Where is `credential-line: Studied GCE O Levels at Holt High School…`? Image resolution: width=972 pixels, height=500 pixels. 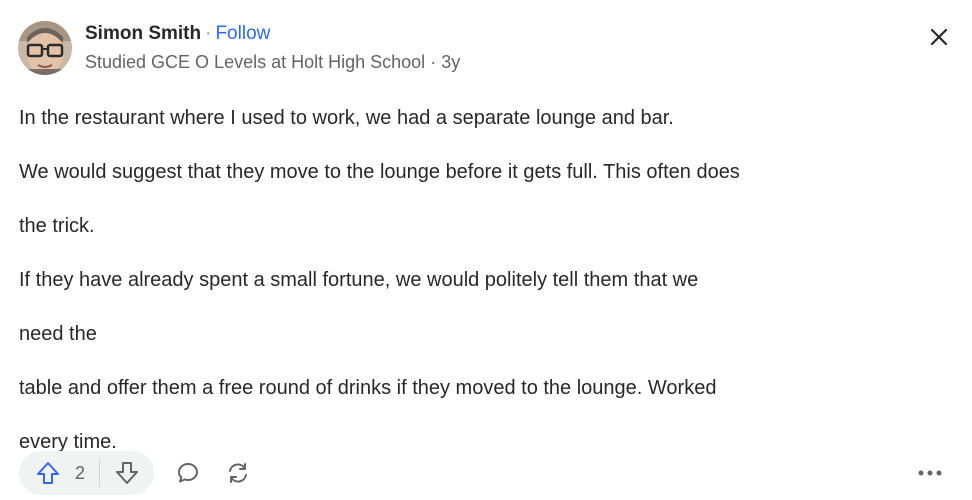
credential-line: Studied GCE O Levels at Holt High School… is located at coordinates (272, 62).